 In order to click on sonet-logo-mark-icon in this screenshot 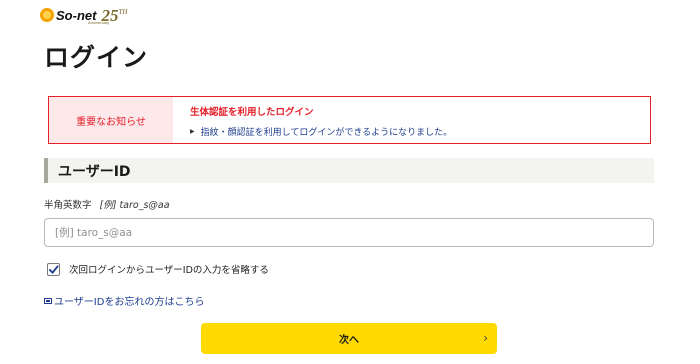, I will do `click(47, 15)`.